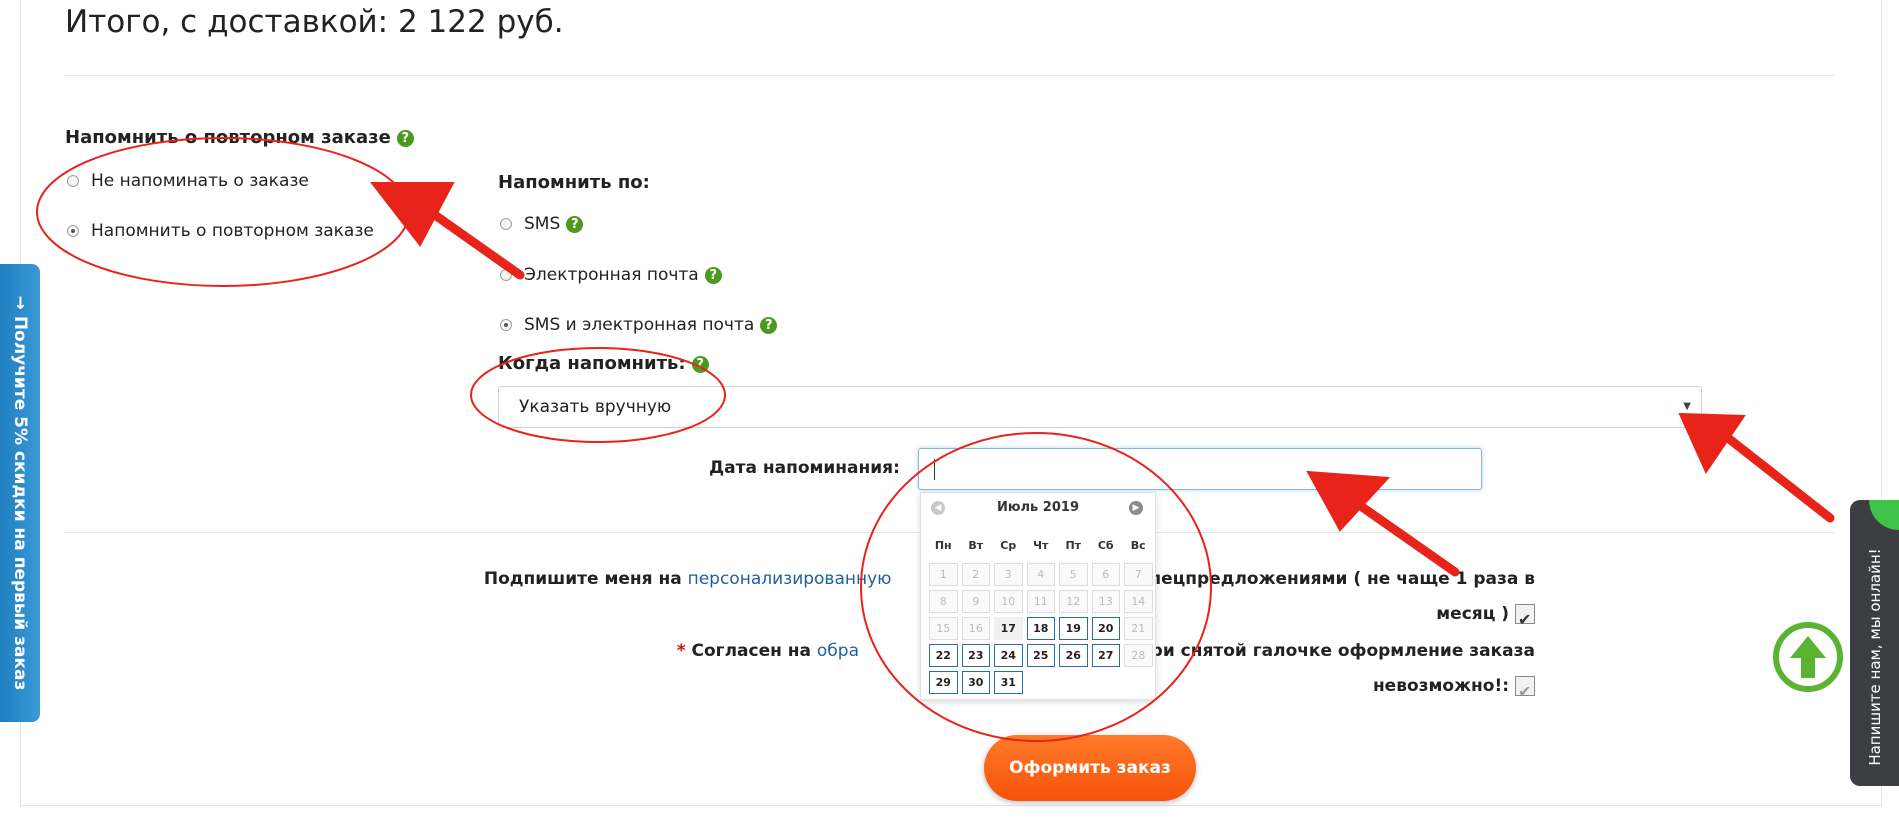  What do you see at coordinates (681, 651) in the screenshot?
I see `required-star: *` at bounding box center [681, 651].